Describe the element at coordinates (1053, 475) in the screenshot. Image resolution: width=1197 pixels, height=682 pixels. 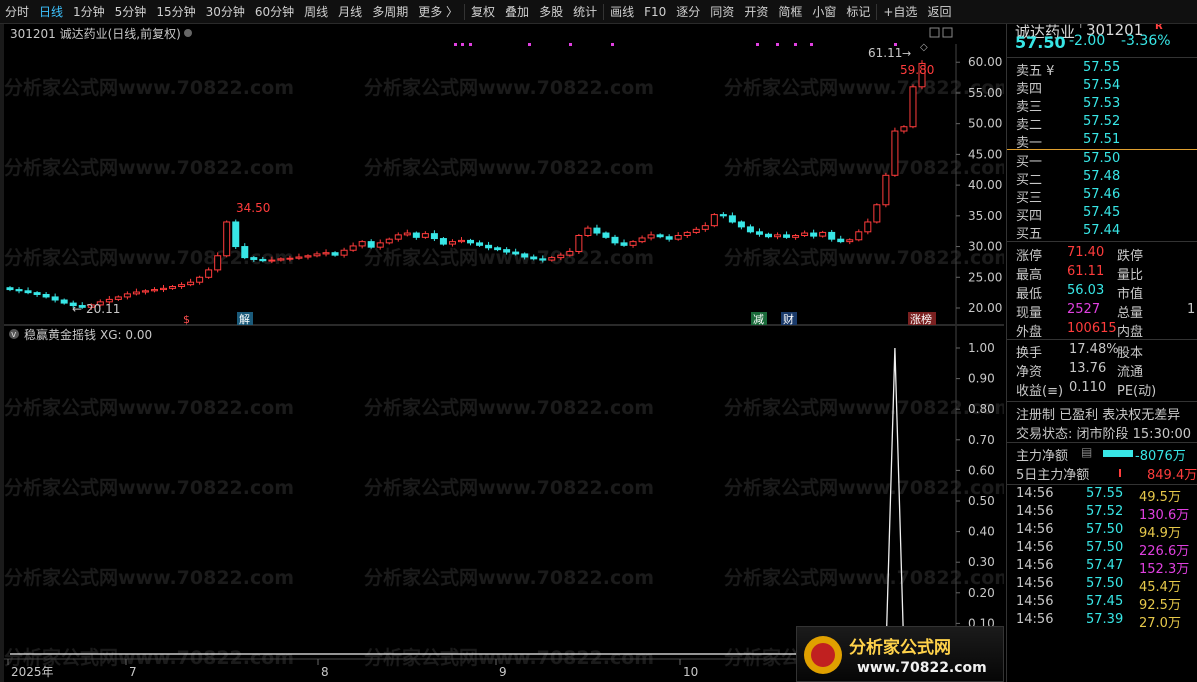
I see `main5-net-label: 5日主力净额` at that location.